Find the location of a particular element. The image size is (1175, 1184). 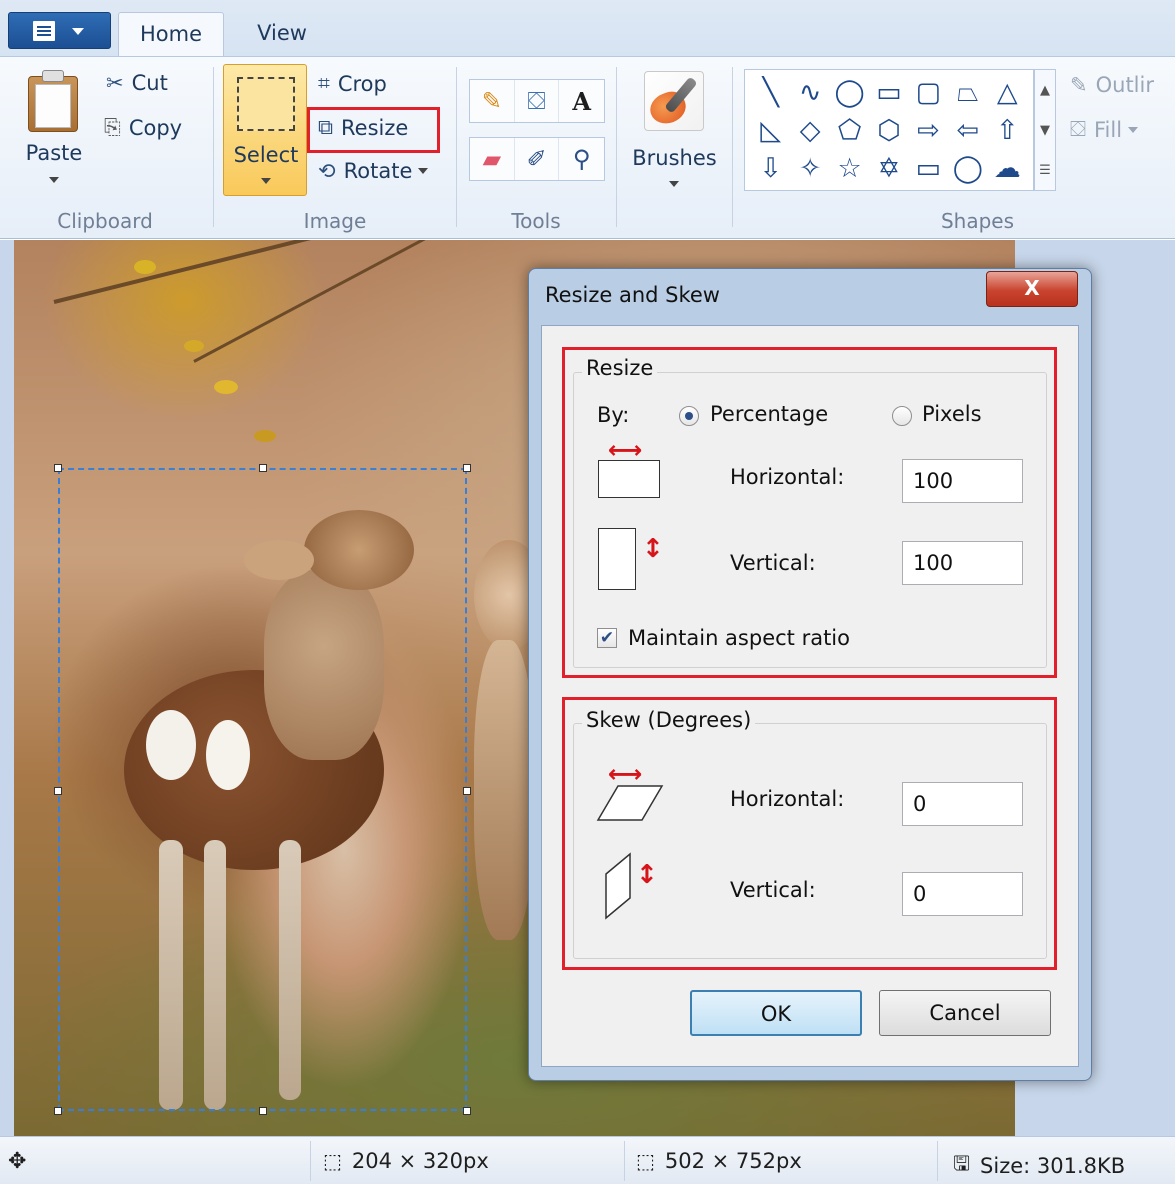

six-point-star-shape-icon: ✡ is located at coordinates (888, 169).